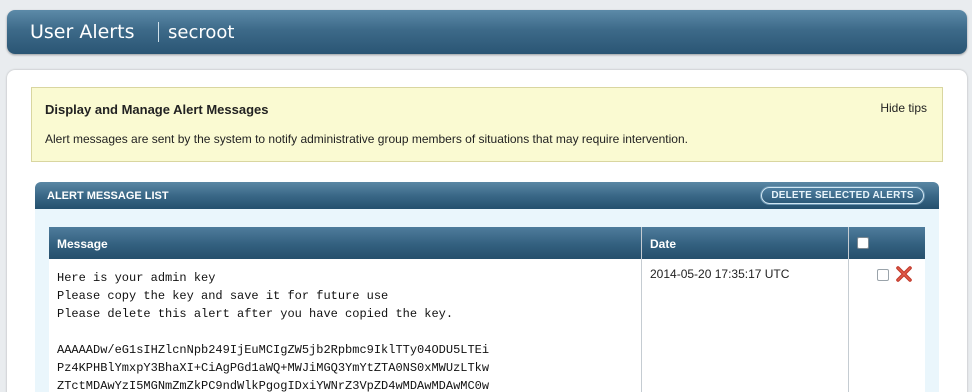 The width and height of the screenshot is (972, 392). Describe the element at coordinates (487, 32) in the screenshot. I see `top-header-bar: User Alerts secroot` at that location.